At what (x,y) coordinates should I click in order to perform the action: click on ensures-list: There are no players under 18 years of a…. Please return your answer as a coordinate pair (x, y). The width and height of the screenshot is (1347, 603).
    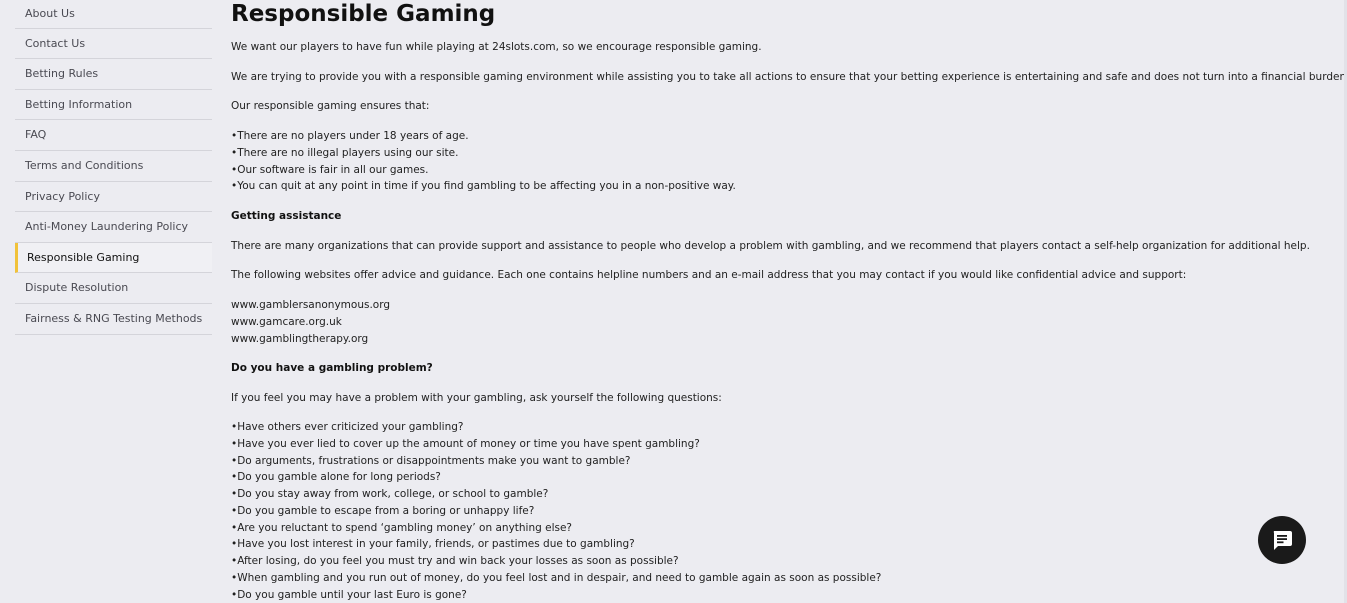
    Looking at the image, I should click on (483, 161).